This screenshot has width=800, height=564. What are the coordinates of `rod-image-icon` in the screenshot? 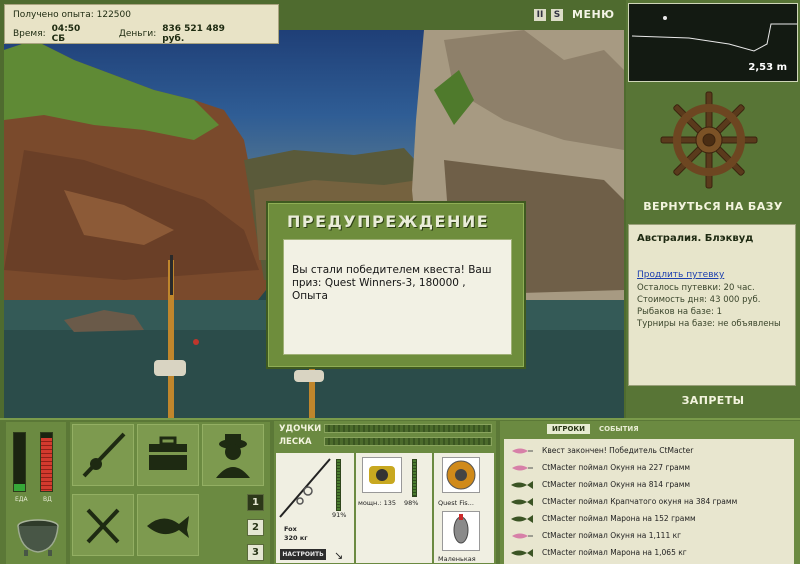 It's located at (307, 487).